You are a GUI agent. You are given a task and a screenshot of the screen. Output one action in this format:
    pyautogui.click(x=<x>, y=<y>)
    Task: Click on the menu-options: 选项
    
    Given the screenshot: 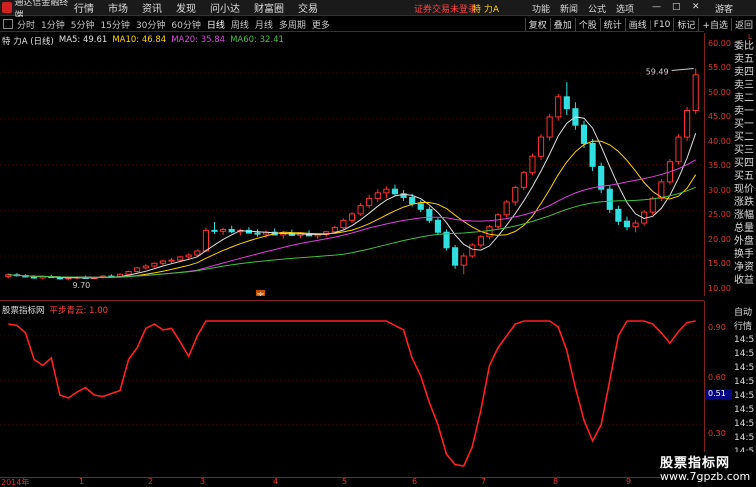 What is the action you would take?
    pyautogui.click(x=625, y=8)
    